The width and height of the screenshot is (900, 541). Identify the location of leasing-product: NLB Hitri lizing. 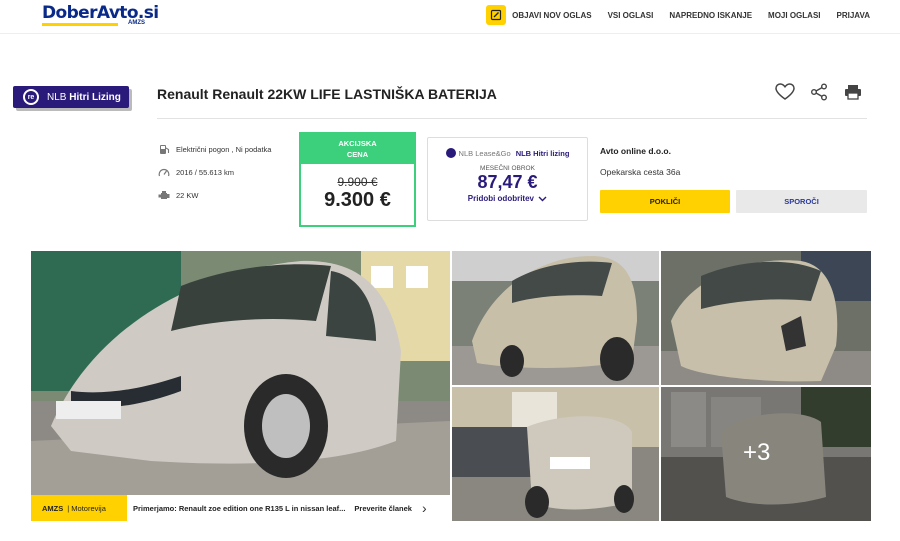
(542, 153).